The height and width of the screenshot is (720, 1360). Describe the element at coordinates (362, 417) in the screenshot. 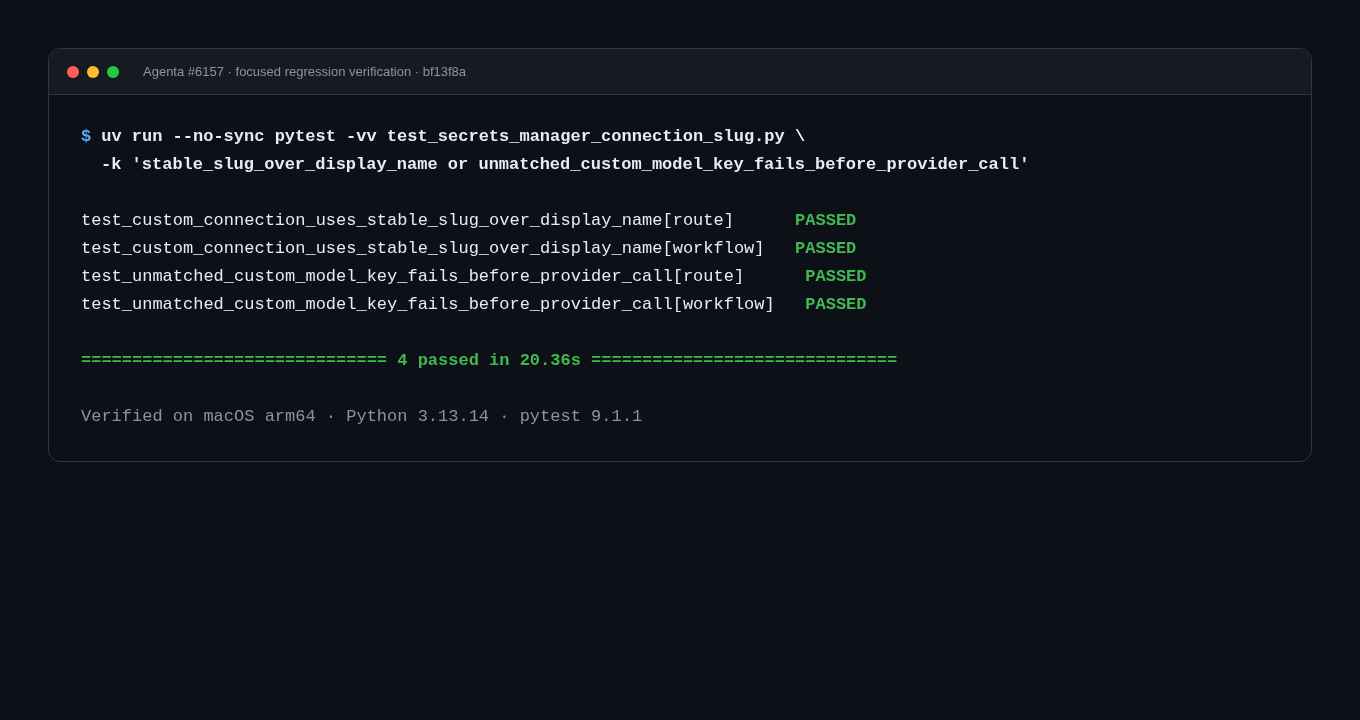

I see `footer-text: Verified on macOS arm64 · Python 3.13.14 · pytest 9.1.1` at that location.